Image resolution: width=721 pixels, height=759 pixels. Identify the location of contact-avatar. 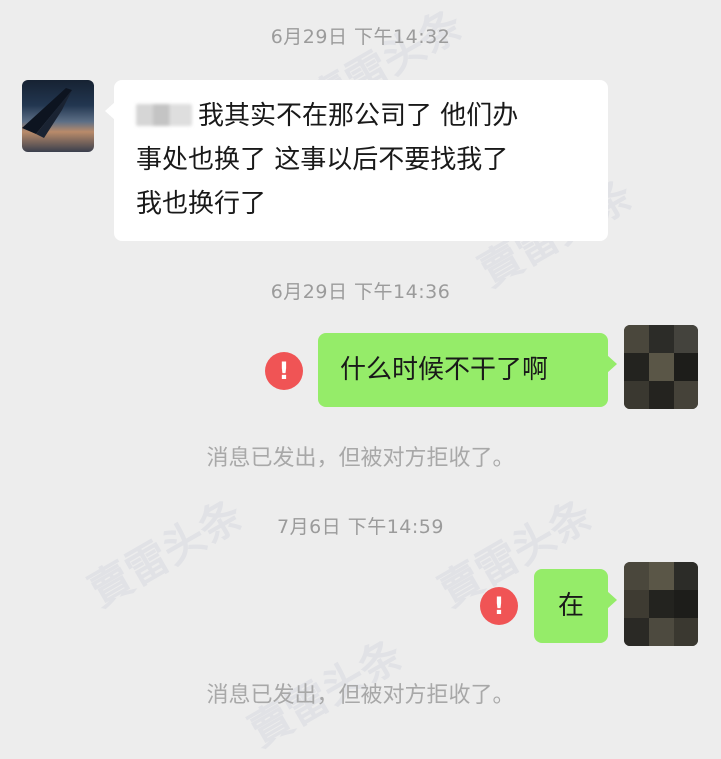
(58, 116).